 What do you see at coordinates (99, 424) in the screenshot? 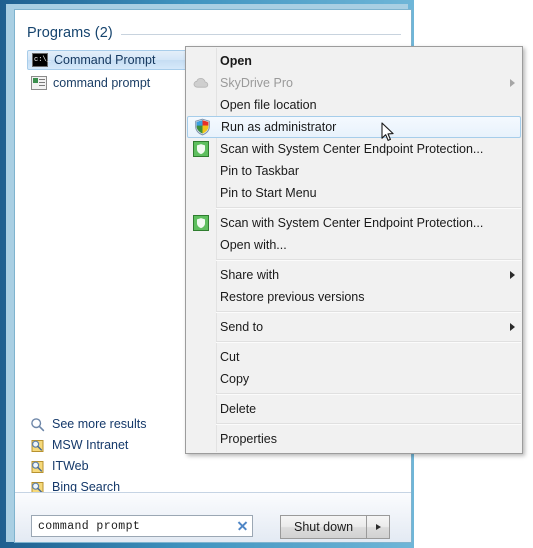
I see `link-label: See more results` at bounding box center [99, 424].